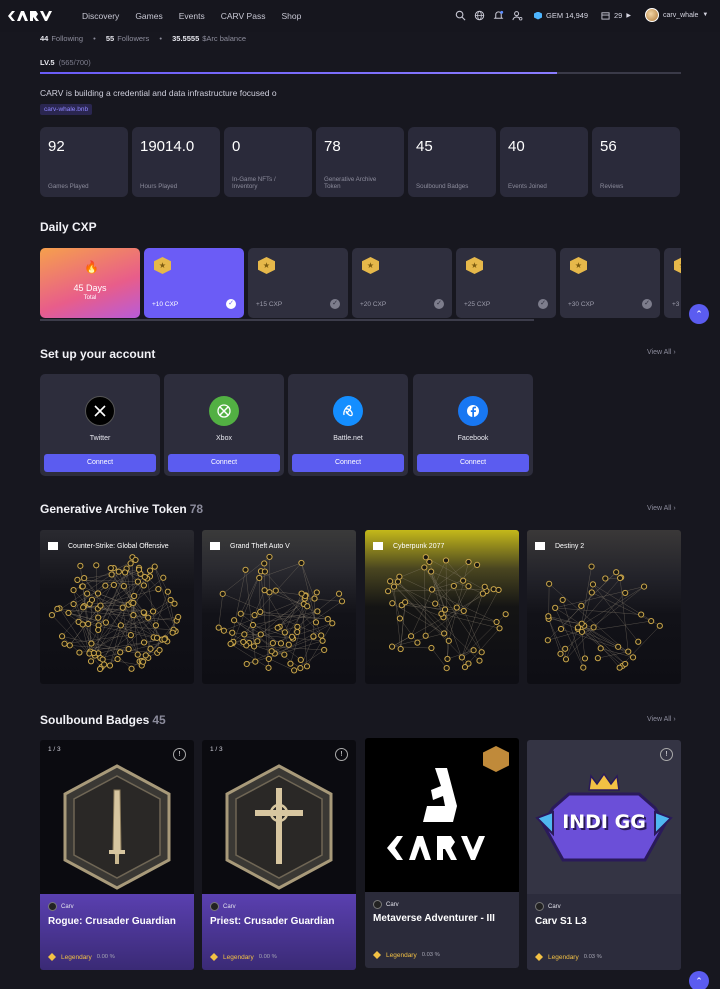  I want to click on cxp-card: ★ +3, so click(672, 283).